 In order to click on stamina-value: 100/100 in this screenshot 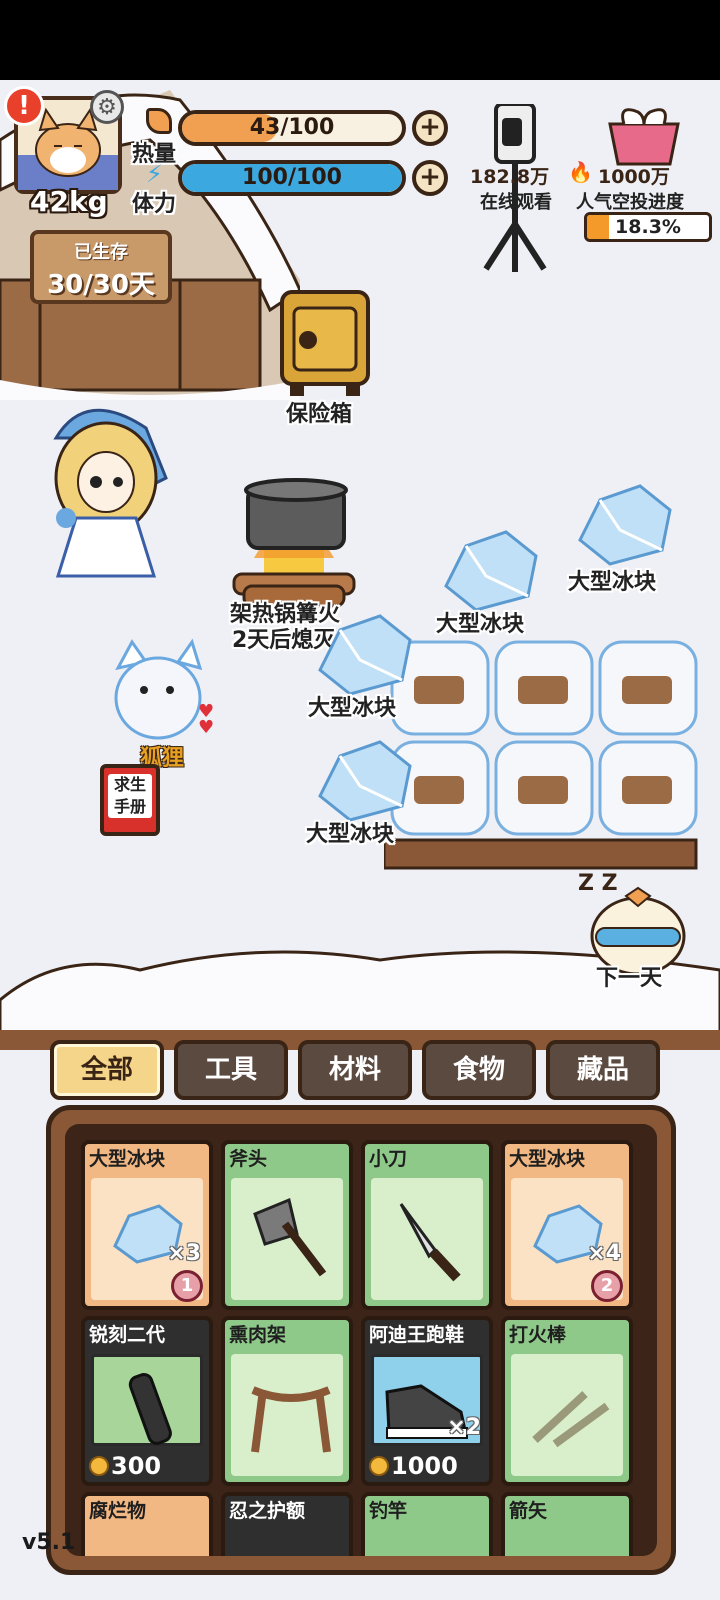, I will do `click(292, 177)`.